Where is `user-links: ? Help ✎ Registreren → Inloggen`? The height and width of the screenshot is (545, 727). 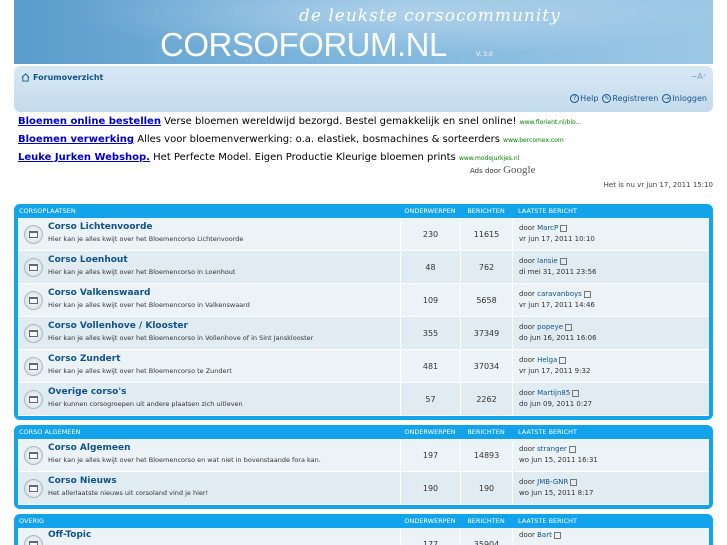 user-links: ? Help ✎ Registreren → Inloggen is located at coordinates (638, 98).